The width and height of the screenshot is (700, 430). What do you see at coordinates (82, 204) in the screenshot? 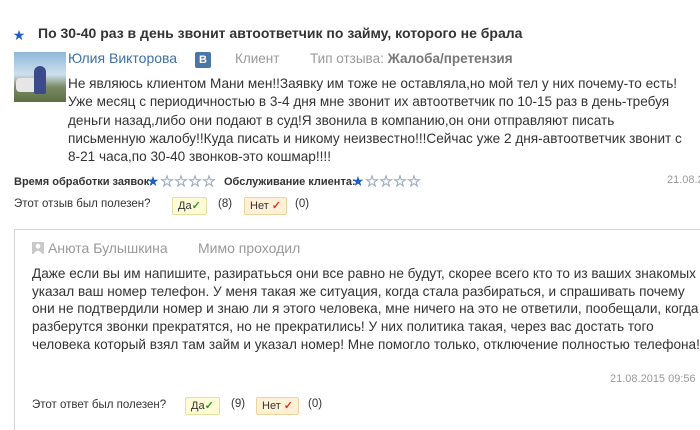
I see `useful-question: Этот отзыв был полезен?` at bounding box center [82, 204].